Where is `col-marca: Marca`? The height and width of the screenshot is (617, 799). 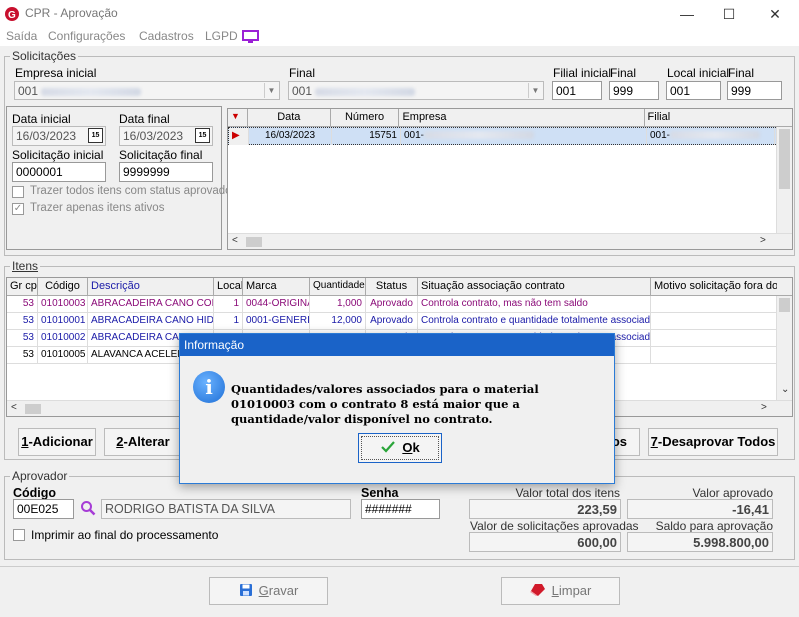
col-marca: Marca is located at coordinates (276, 287).